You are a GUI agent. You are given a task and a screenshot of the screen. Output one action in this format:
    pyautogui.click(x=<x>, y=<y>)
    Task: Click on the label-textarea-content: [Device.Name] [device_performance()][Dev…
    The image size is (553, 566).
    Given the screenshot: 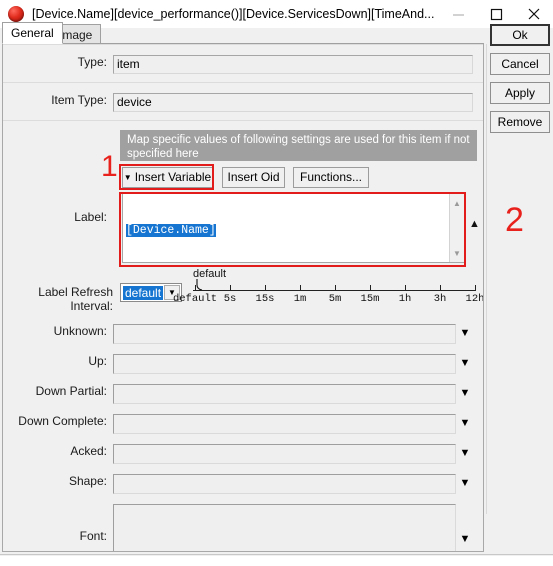 What is the action you would take?
    pyautogui.click(x=286, y=229)
    